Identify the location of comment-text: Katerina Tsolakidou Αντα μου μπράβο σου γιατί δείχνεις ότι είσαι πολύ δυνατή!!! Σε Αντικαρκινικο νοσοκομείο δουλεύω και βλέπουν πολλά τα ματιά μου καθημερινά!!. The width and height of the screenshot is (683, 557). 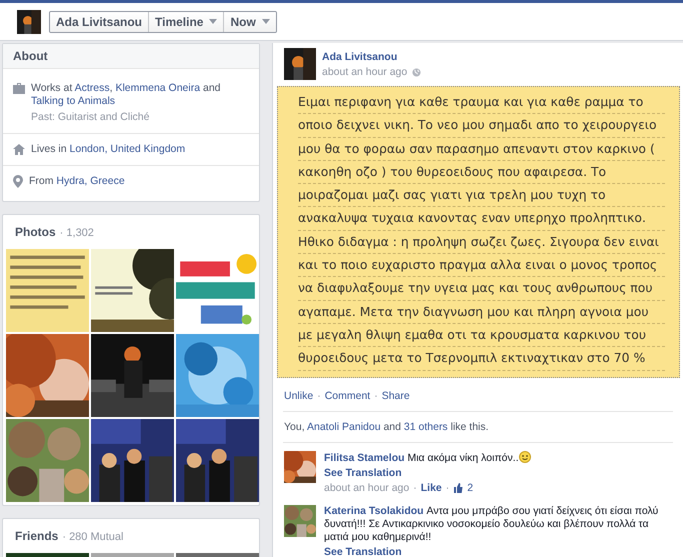
(492, 524).